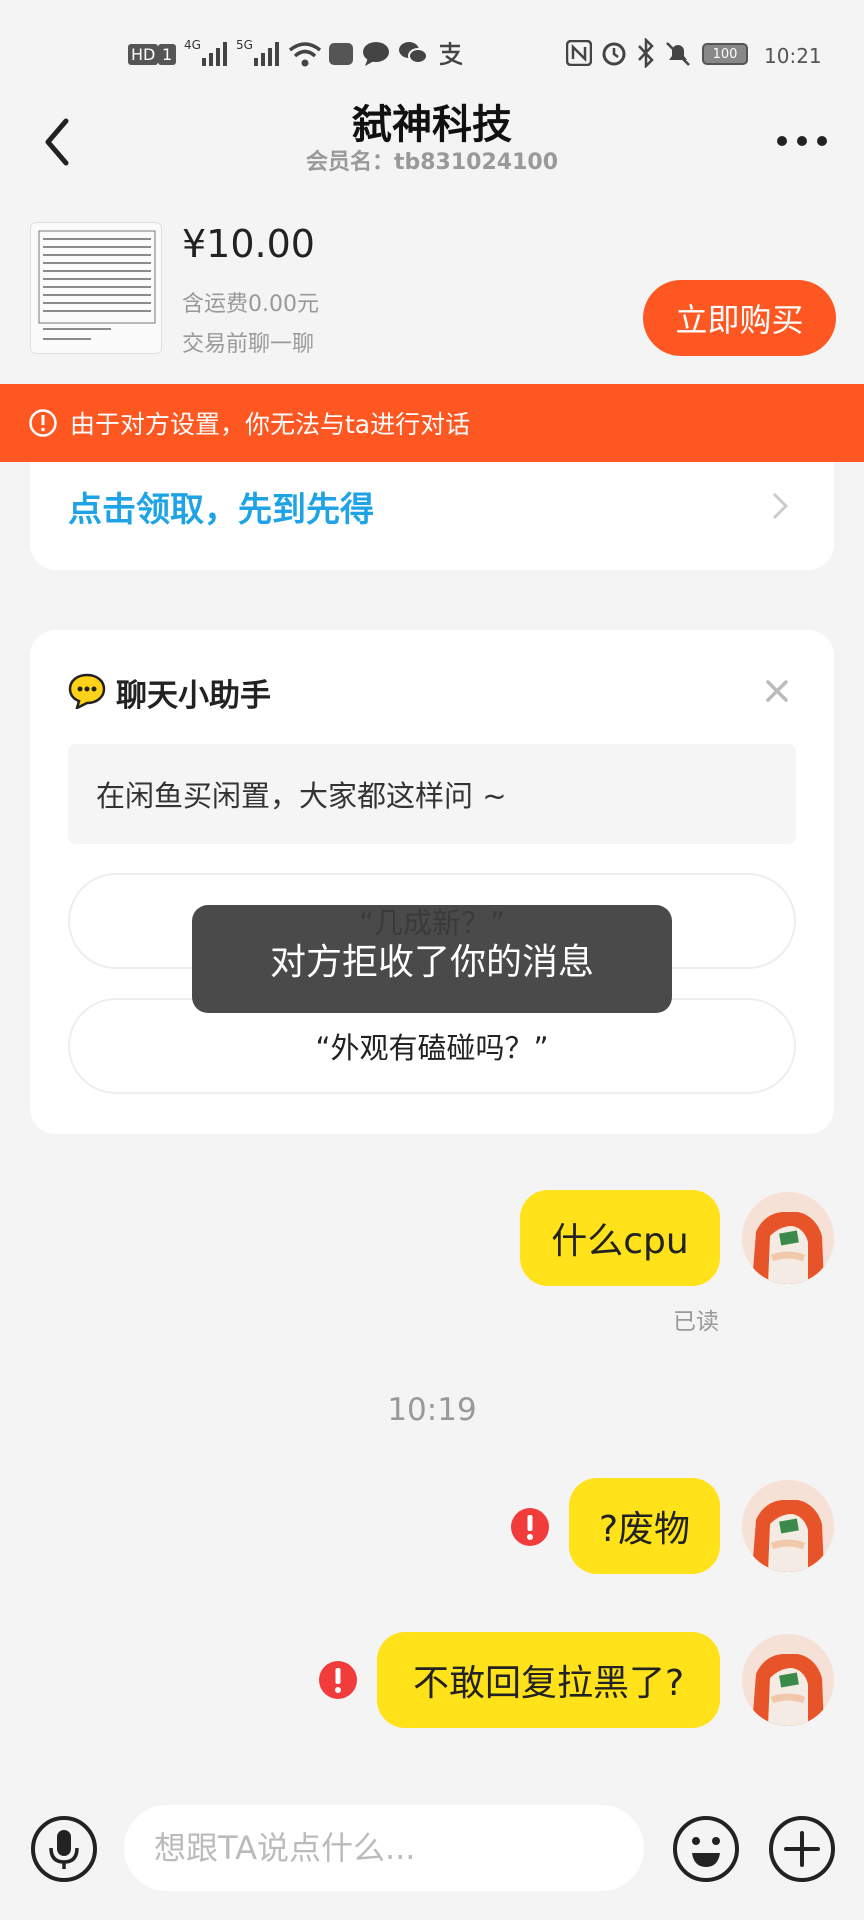 The image size is (864, 1920). Describe the element at coordinates (376, 54) in the screenshot. I see `message-icon` at that location.